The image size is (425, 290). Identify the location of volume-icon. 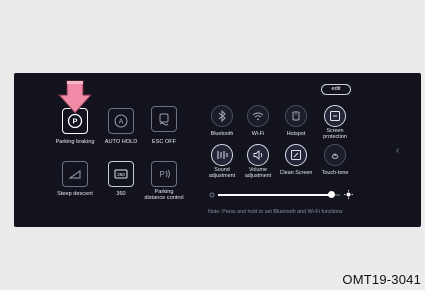
(258, 155).